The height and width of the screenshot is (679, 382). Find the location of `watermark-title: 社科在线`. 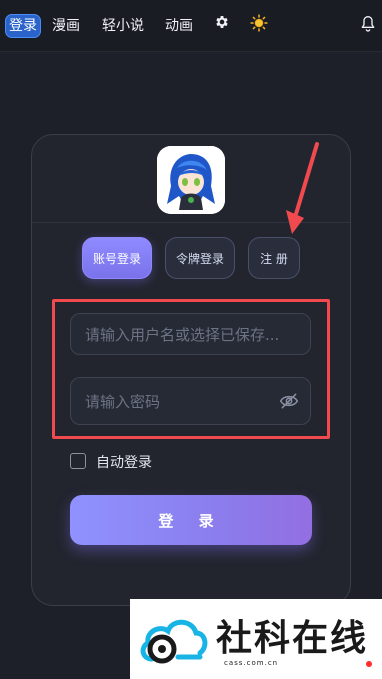

watermark-title: 社科在线 is located at coordinates (292, 638).